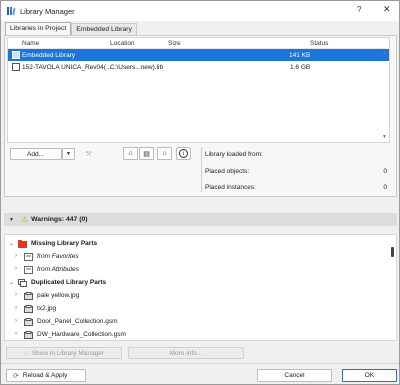  What do you see at coordinates (30, 43) in the screenshot?
I see `column-name: Name` at bounding box center [30, 43].